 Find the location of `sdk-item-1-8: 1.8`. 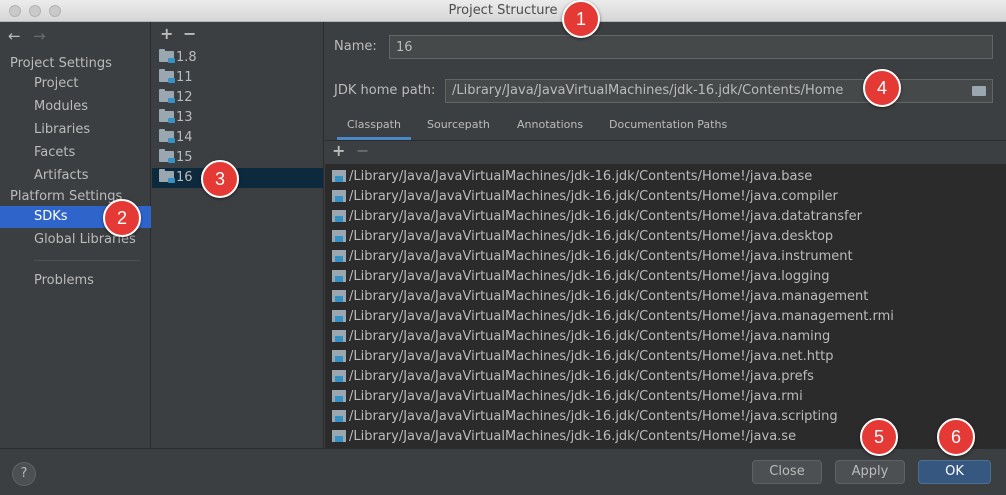

sdk-item-1-8: 1.8 is located at coordinates (237, 58).